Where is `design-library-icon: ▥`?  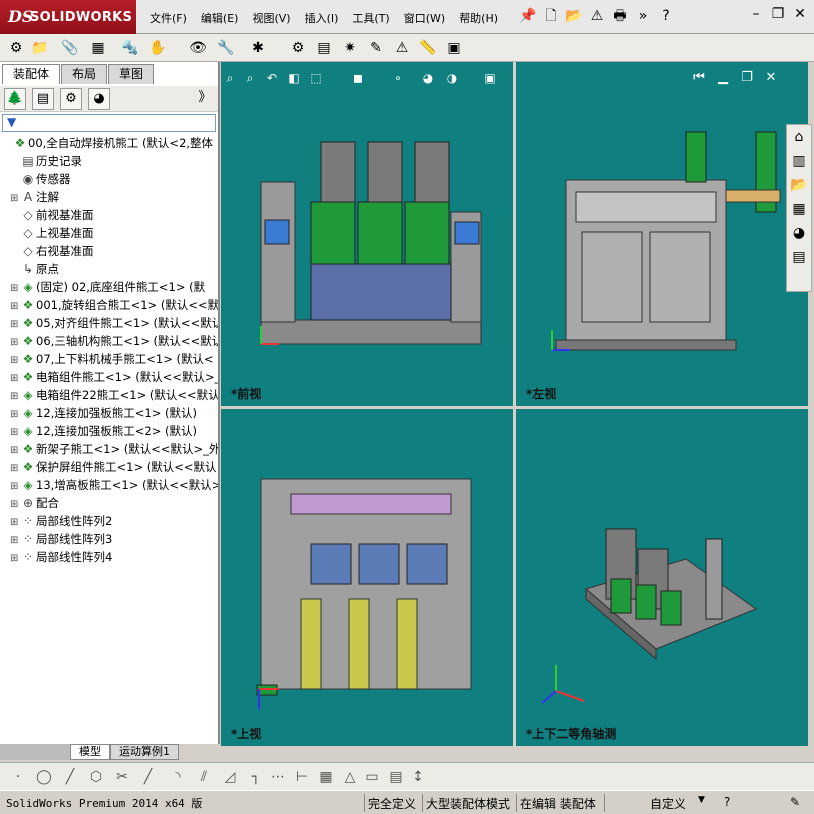 design-library-icon: ▥ is located at coordinates (799, 161).